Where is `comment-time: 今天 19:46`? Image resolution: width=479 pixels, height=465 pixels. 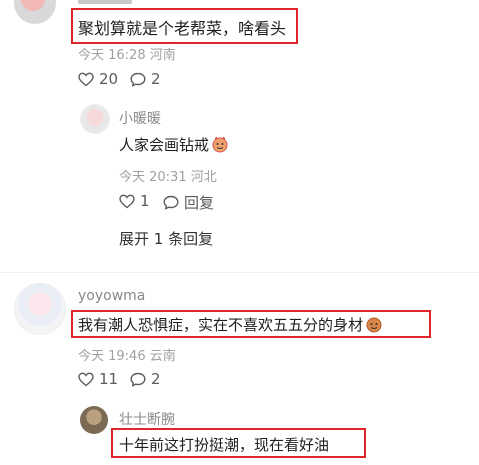 comment-time: 今天 19:46 is located at coordinates (112, 356).